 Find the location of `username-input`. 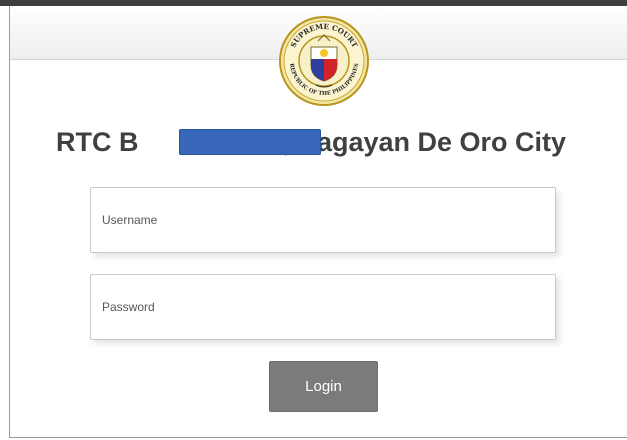

username-input is located at coordinates (323, 220).